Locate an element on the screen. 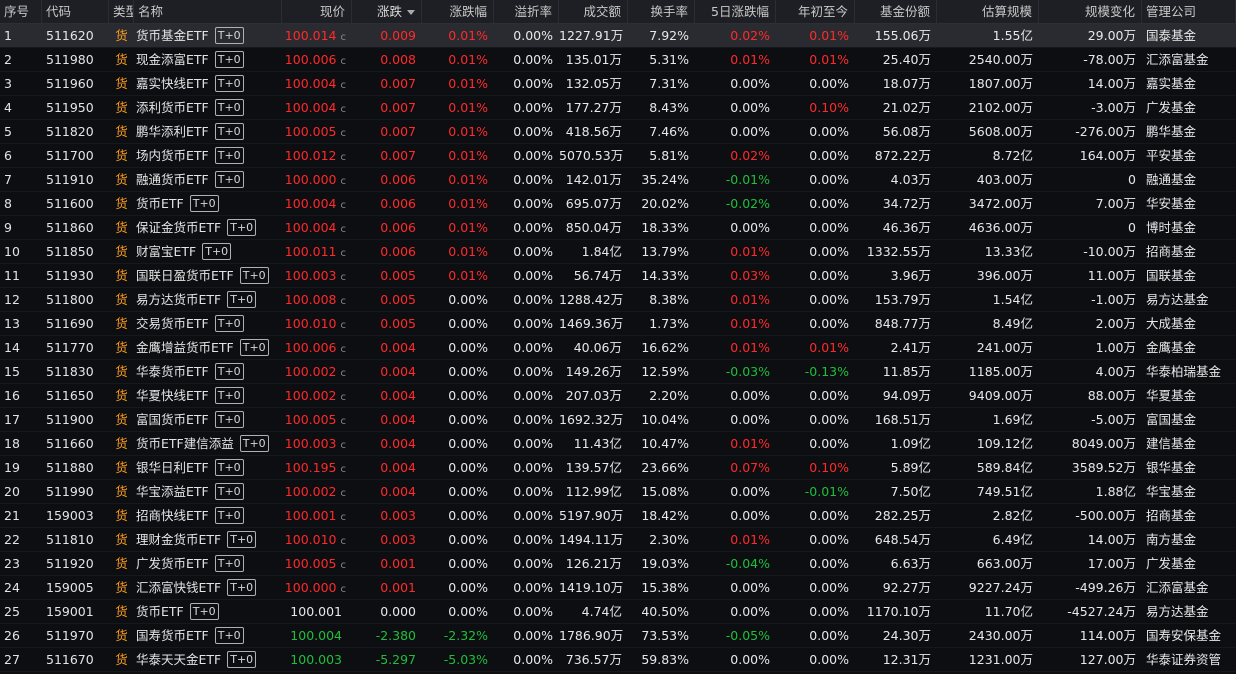 The height and width of the screenshot is (674, 1236). ytd-change: 0.01% is located at coordinates (829, 59).